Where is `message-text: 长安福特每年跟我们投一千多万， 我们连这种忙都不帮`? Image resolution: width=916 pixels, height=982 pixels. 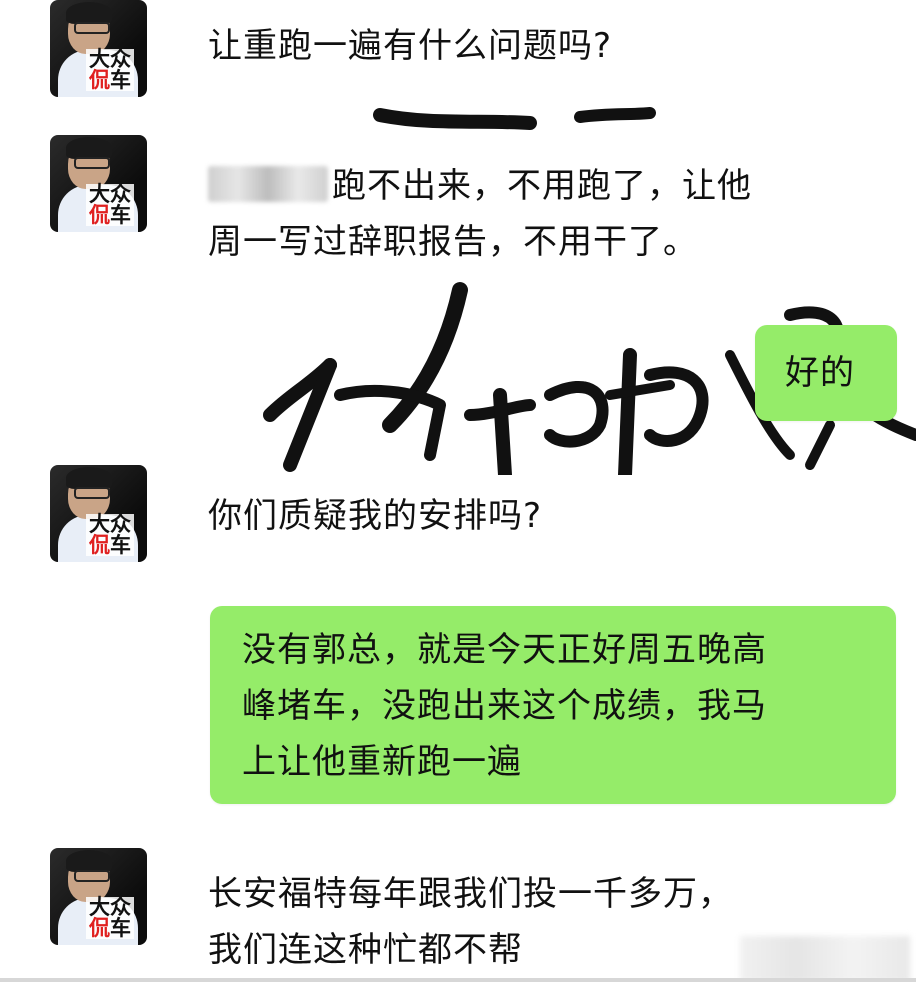
message-text: 长安福特每年跟我们投一千多万， 我们连这种忙都不帮 is located at coordinates (470, 922).